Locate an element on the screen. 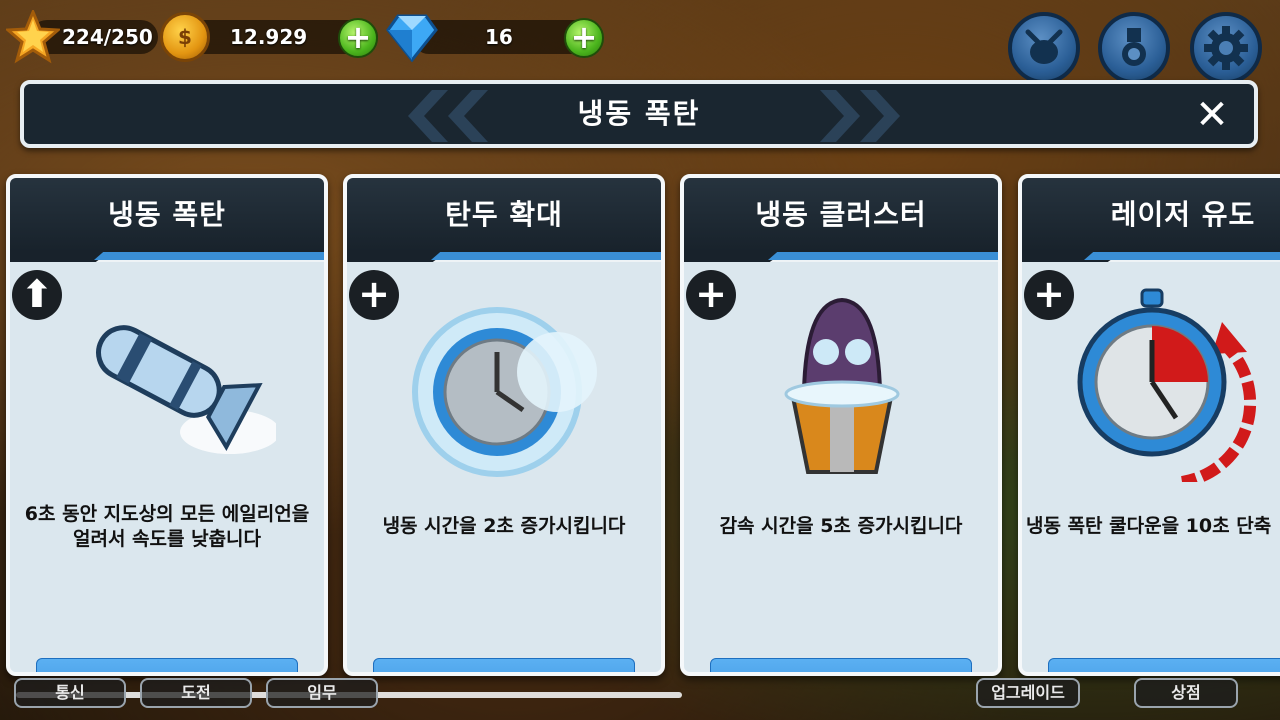 The width and height of the screenshot is (1280, 720). medal-button is located at coordinates (1134, 48).